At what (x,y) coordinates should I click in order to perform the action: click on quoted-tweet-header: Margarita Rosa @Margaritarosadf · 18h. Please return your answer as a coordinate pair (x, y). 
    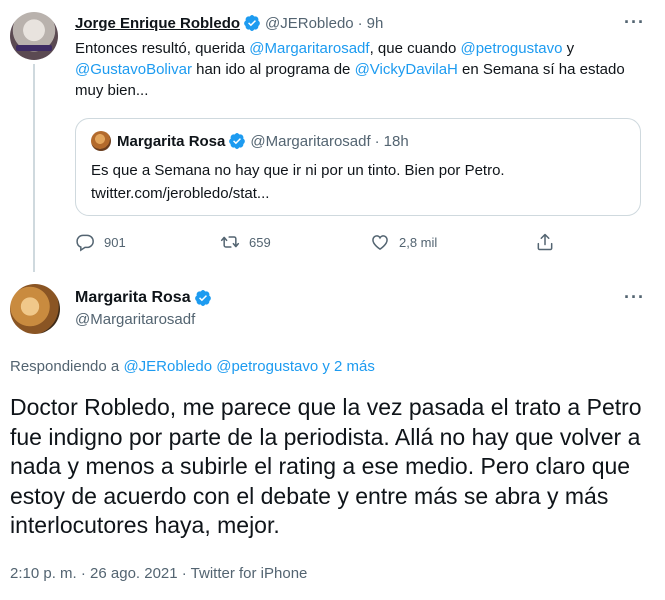
    Looking at the image, I should click on (250, 141).